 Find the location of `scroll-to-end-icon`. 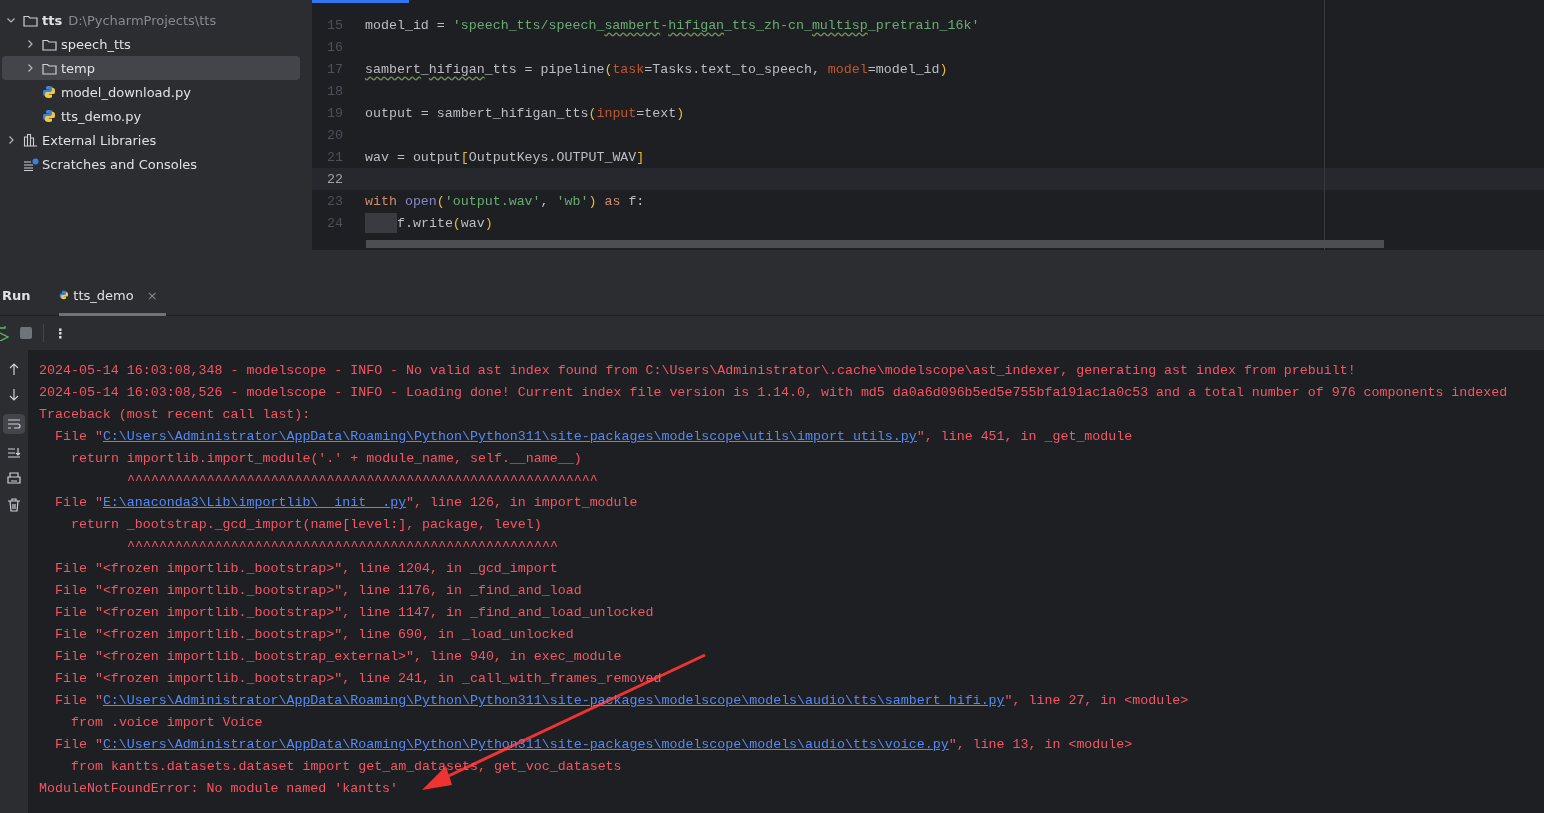

scroll-to-end-icon is located at coordinates (14, 453).